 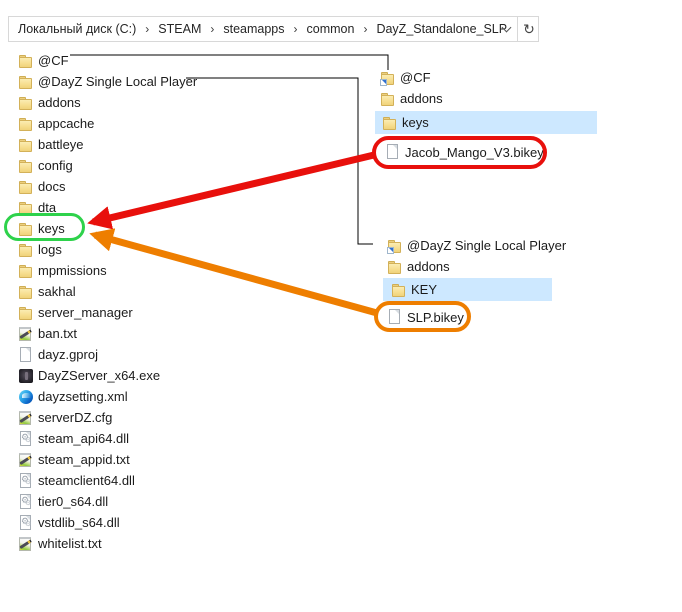 I want to click on folder-item-appcache: appcache, so click(x=107, y=123).